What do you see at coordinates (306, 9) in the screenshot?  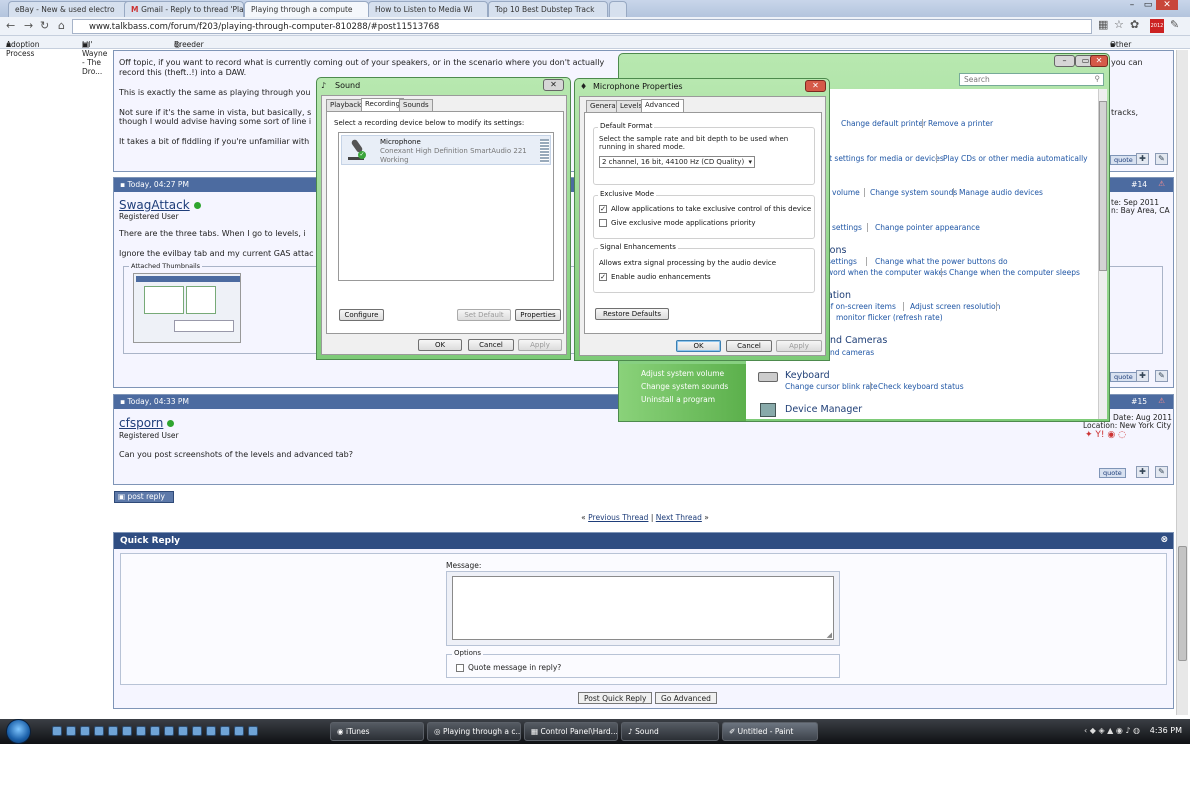 I see `browser-tab-talkbass: Playing through a compute` at bounding box center [306, 9].